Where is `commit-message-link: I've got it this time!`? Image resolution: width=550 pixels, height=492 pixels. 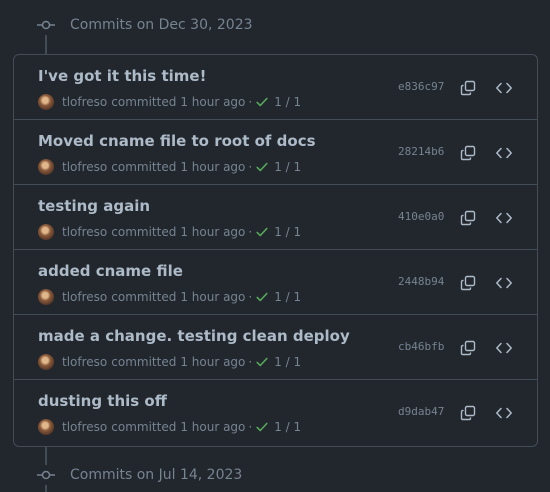 commit-message-link: I've got it this time! is located at coordinates (122, 76).